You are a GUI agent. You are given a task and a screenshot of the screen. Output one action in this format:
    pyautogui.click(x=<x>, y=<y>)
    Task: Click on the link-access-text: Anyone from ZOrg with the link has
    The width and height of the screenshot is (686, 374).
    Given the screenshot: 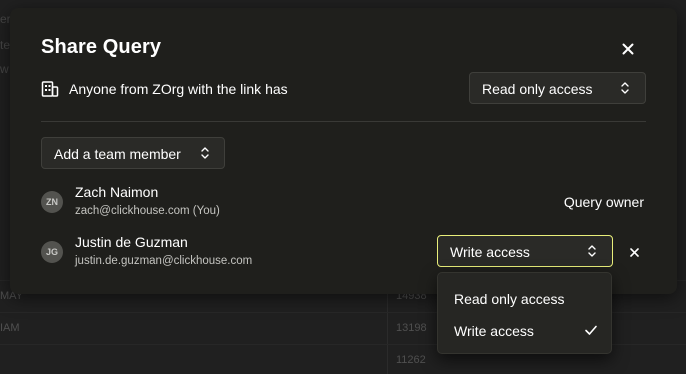 What is the action you would take?
    pyautogui.click(x=178, y=89)
    